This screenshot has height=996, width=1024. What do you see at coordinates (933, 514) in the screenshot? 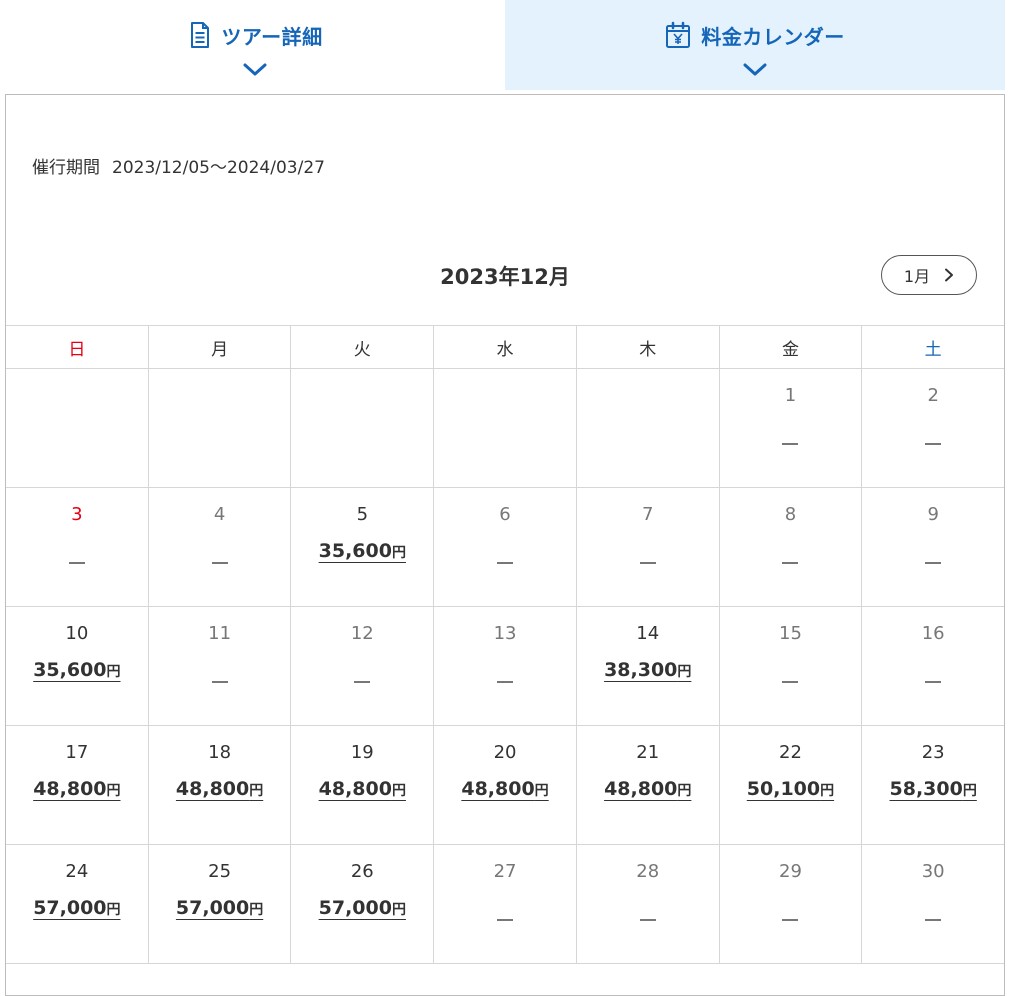
I see `day-number: 9` at bounding box center [933, 514].